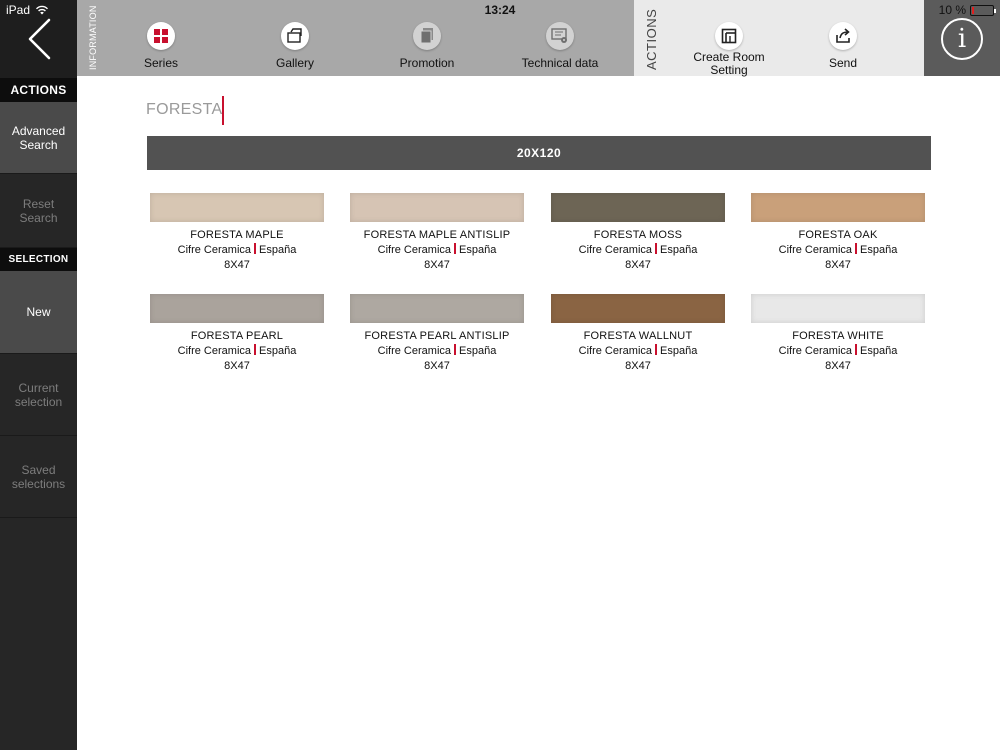 This screenshot has width=1000, height=750. What do you see at coordinates (560, 36) in the screenshot?
I see `technical-data-icon` at bounding box center [560, 36].